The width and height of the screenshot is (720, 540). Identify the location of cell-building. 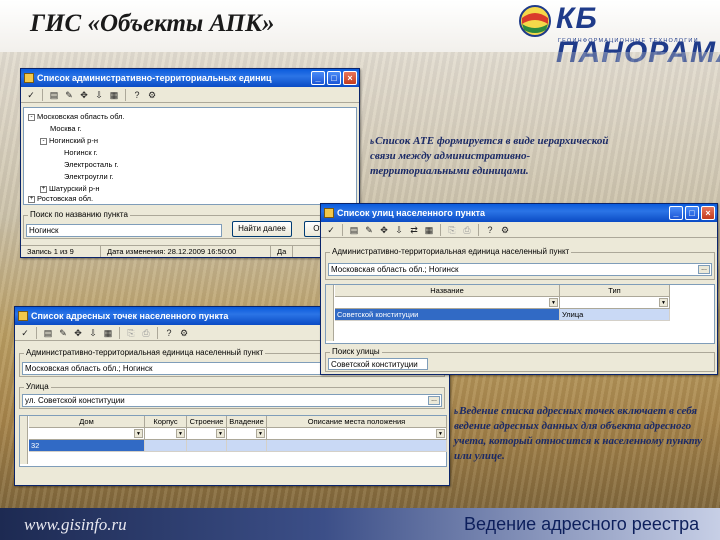
(166, 446).